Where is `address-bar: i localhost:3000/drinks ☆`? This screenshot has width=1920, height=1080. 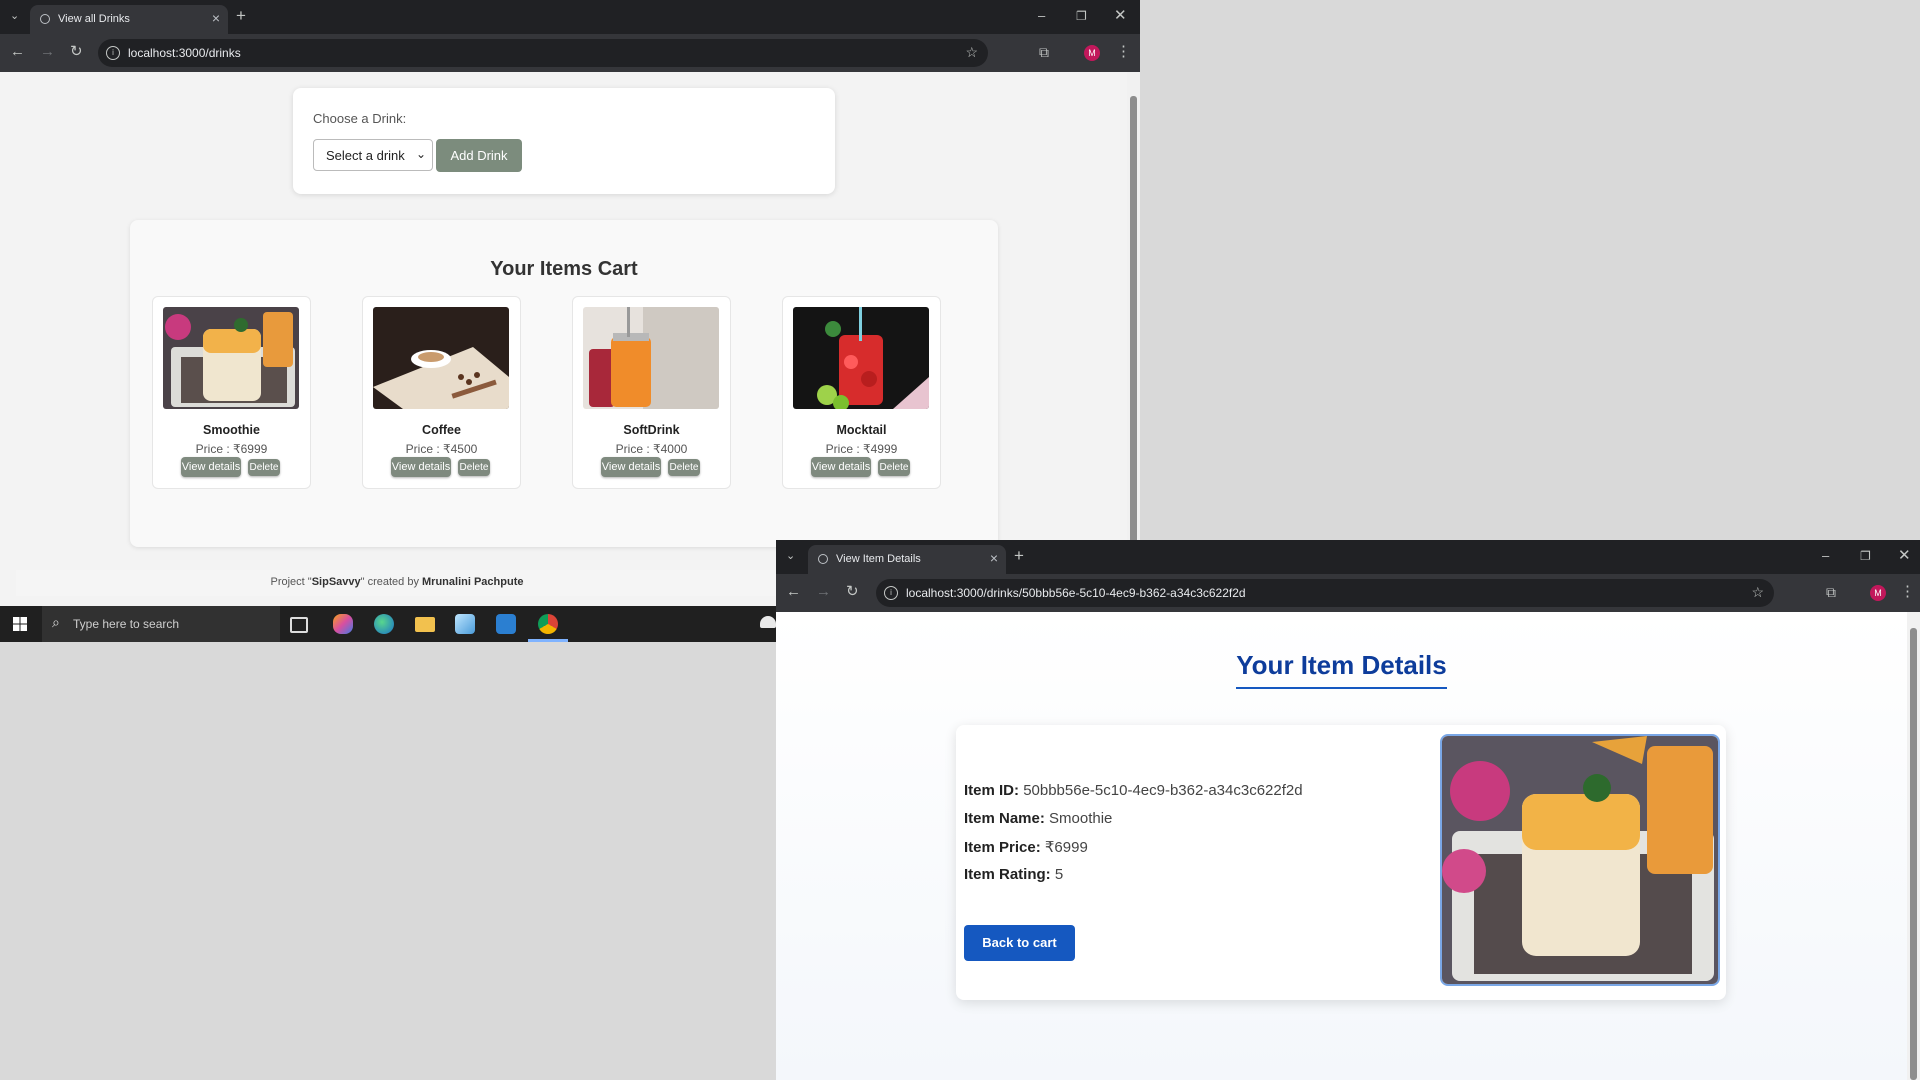 address-bar: i localhost:3000/drinks ☆ is located at coordinates (543, 53).